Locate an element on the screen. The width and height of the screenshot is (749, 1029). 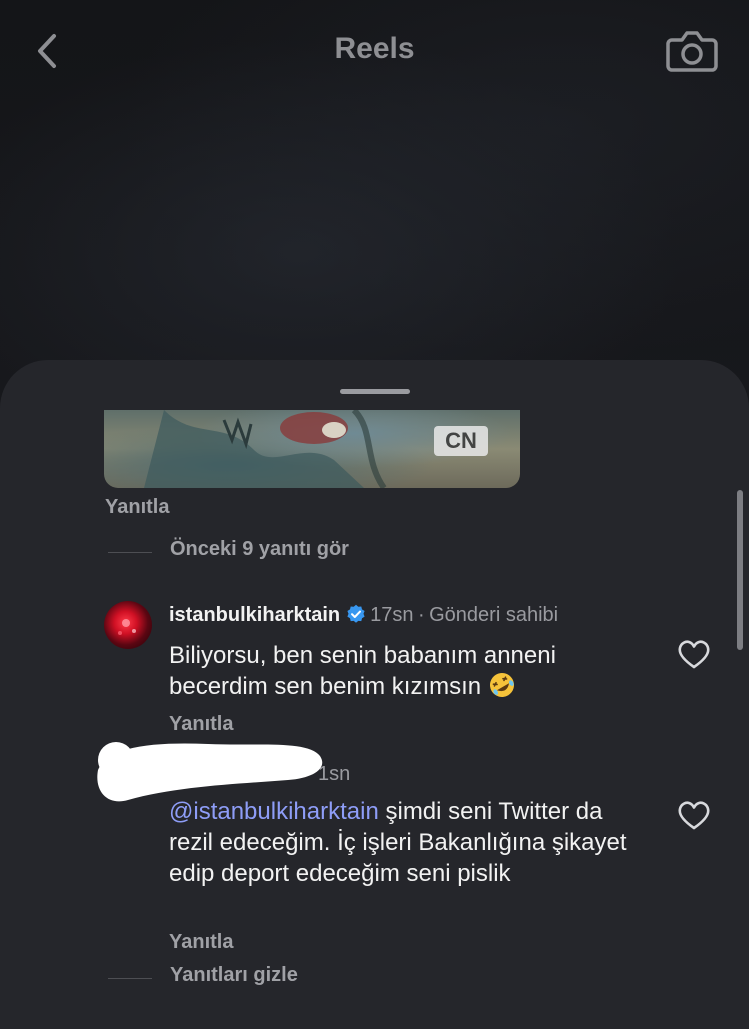
comment-username: istanbulkiharktain is located at coordinates (254, 615).